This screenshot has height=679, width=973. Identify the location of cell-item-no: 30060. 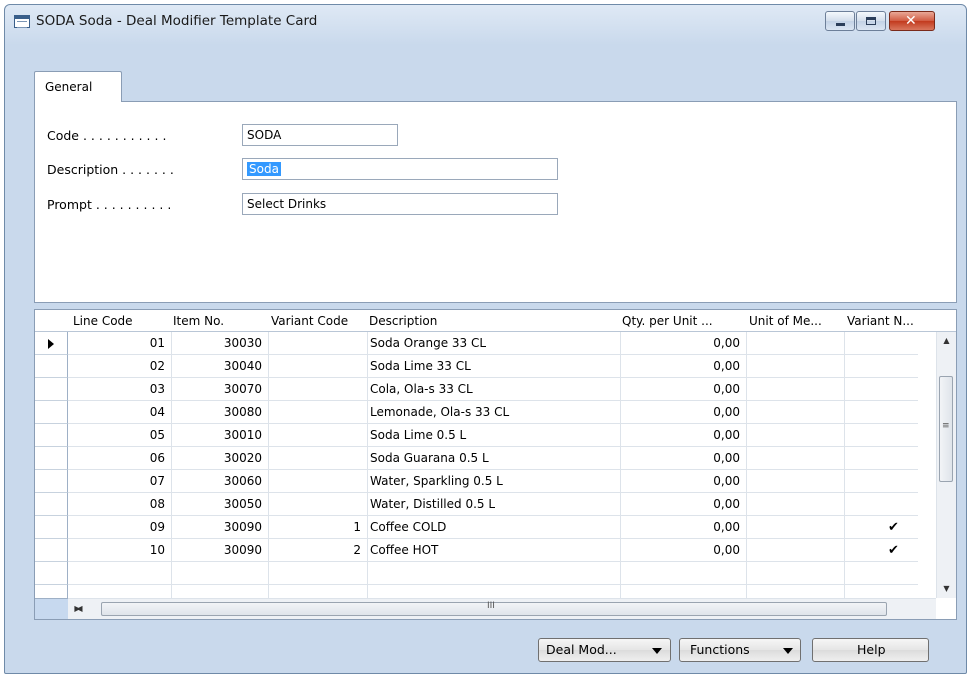
(219, 481).